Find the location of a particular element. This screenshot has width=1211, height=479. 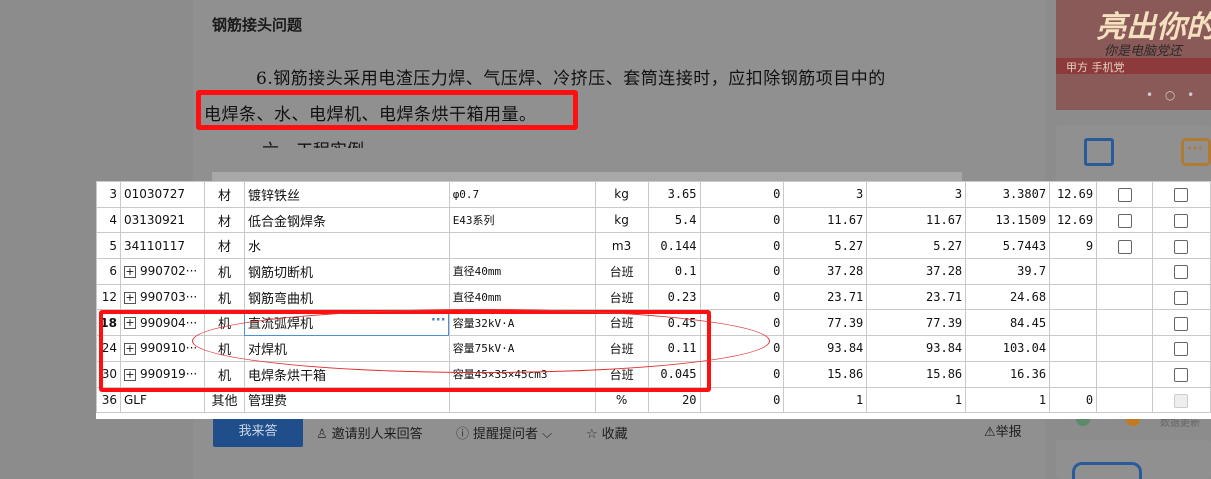

name-cell: 镀锌铁丝 is located at coordinates (346, 194).